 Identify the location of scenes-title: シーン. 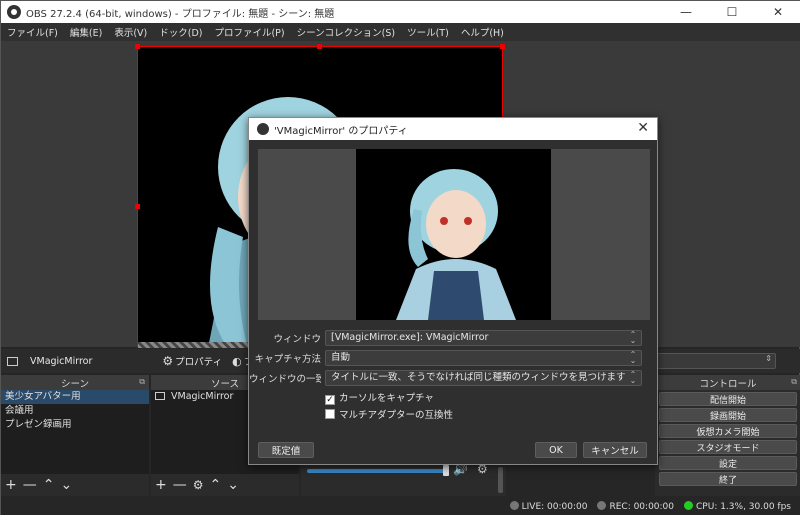
(75, 384).